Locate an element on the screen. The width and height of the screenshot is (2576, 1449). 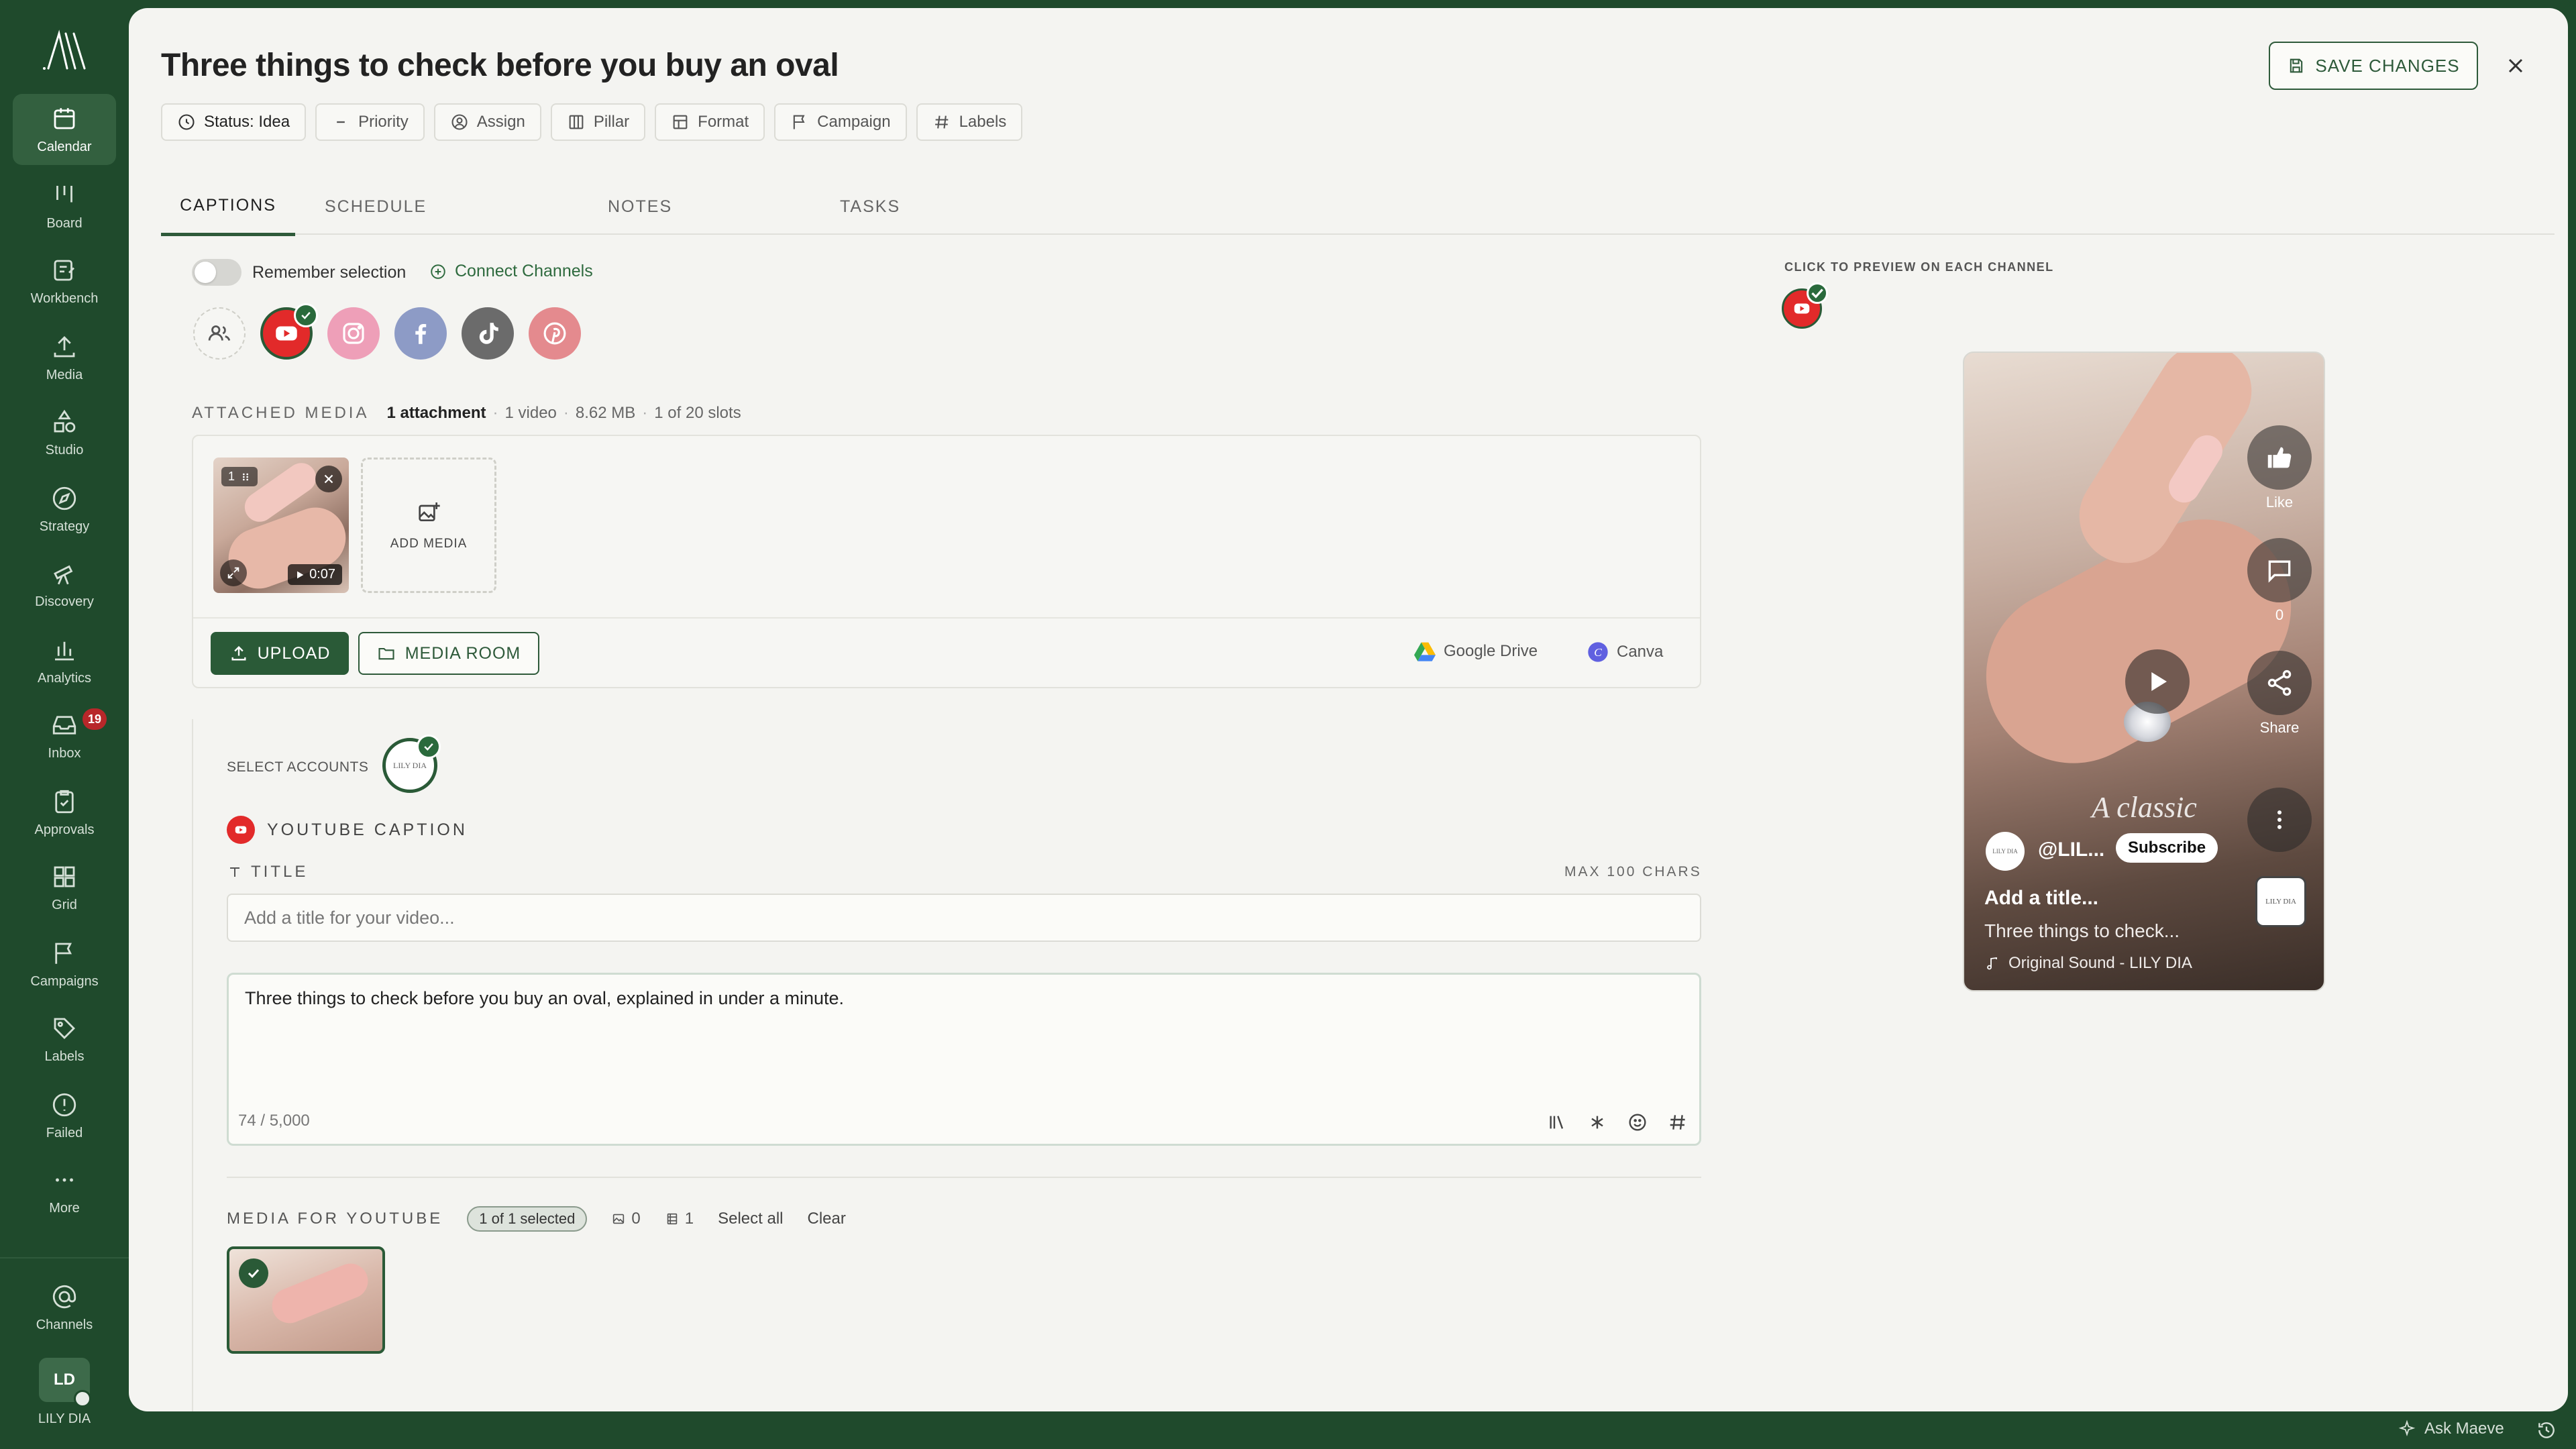
sidebar-item-failed: Failed is located at coordinates (64, 1115).